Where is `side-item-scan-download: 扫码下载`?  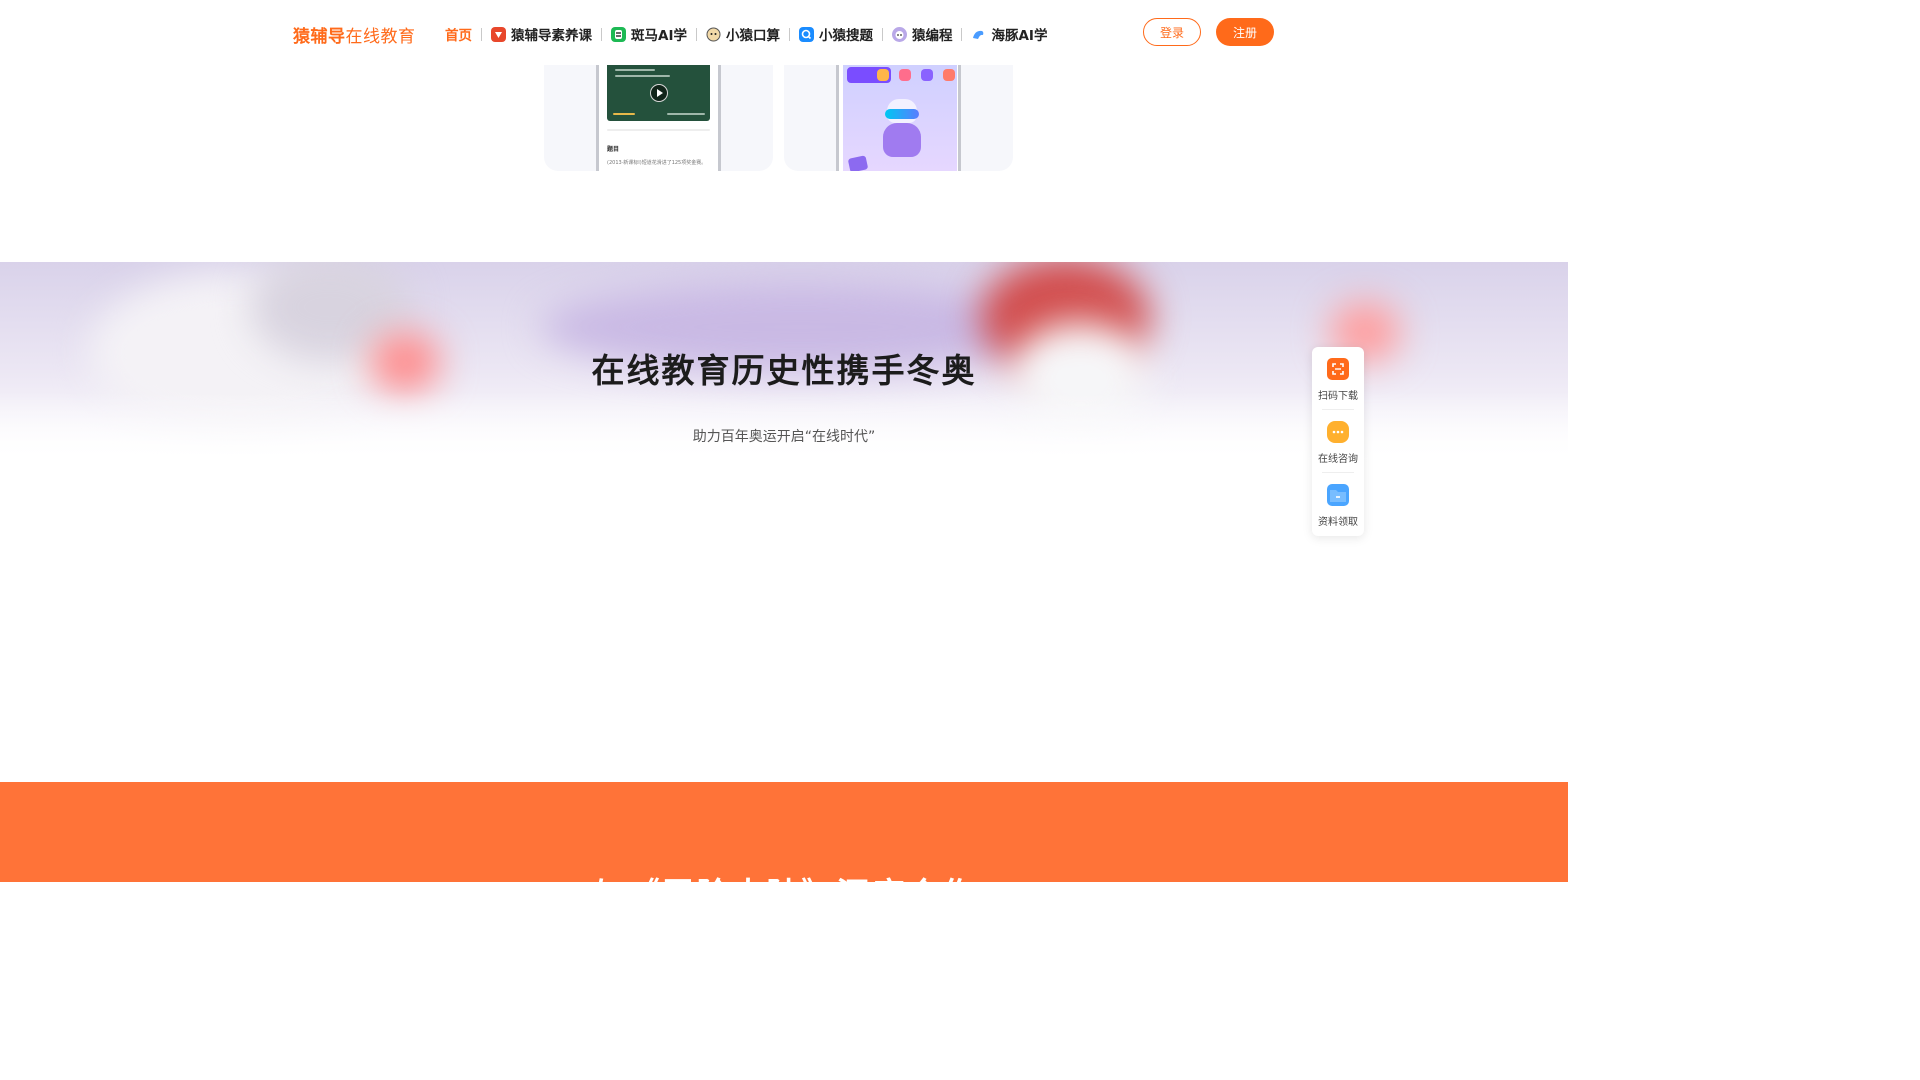
side-item-scan-download: 扫码下载 is located at coordinates (1338, 378).